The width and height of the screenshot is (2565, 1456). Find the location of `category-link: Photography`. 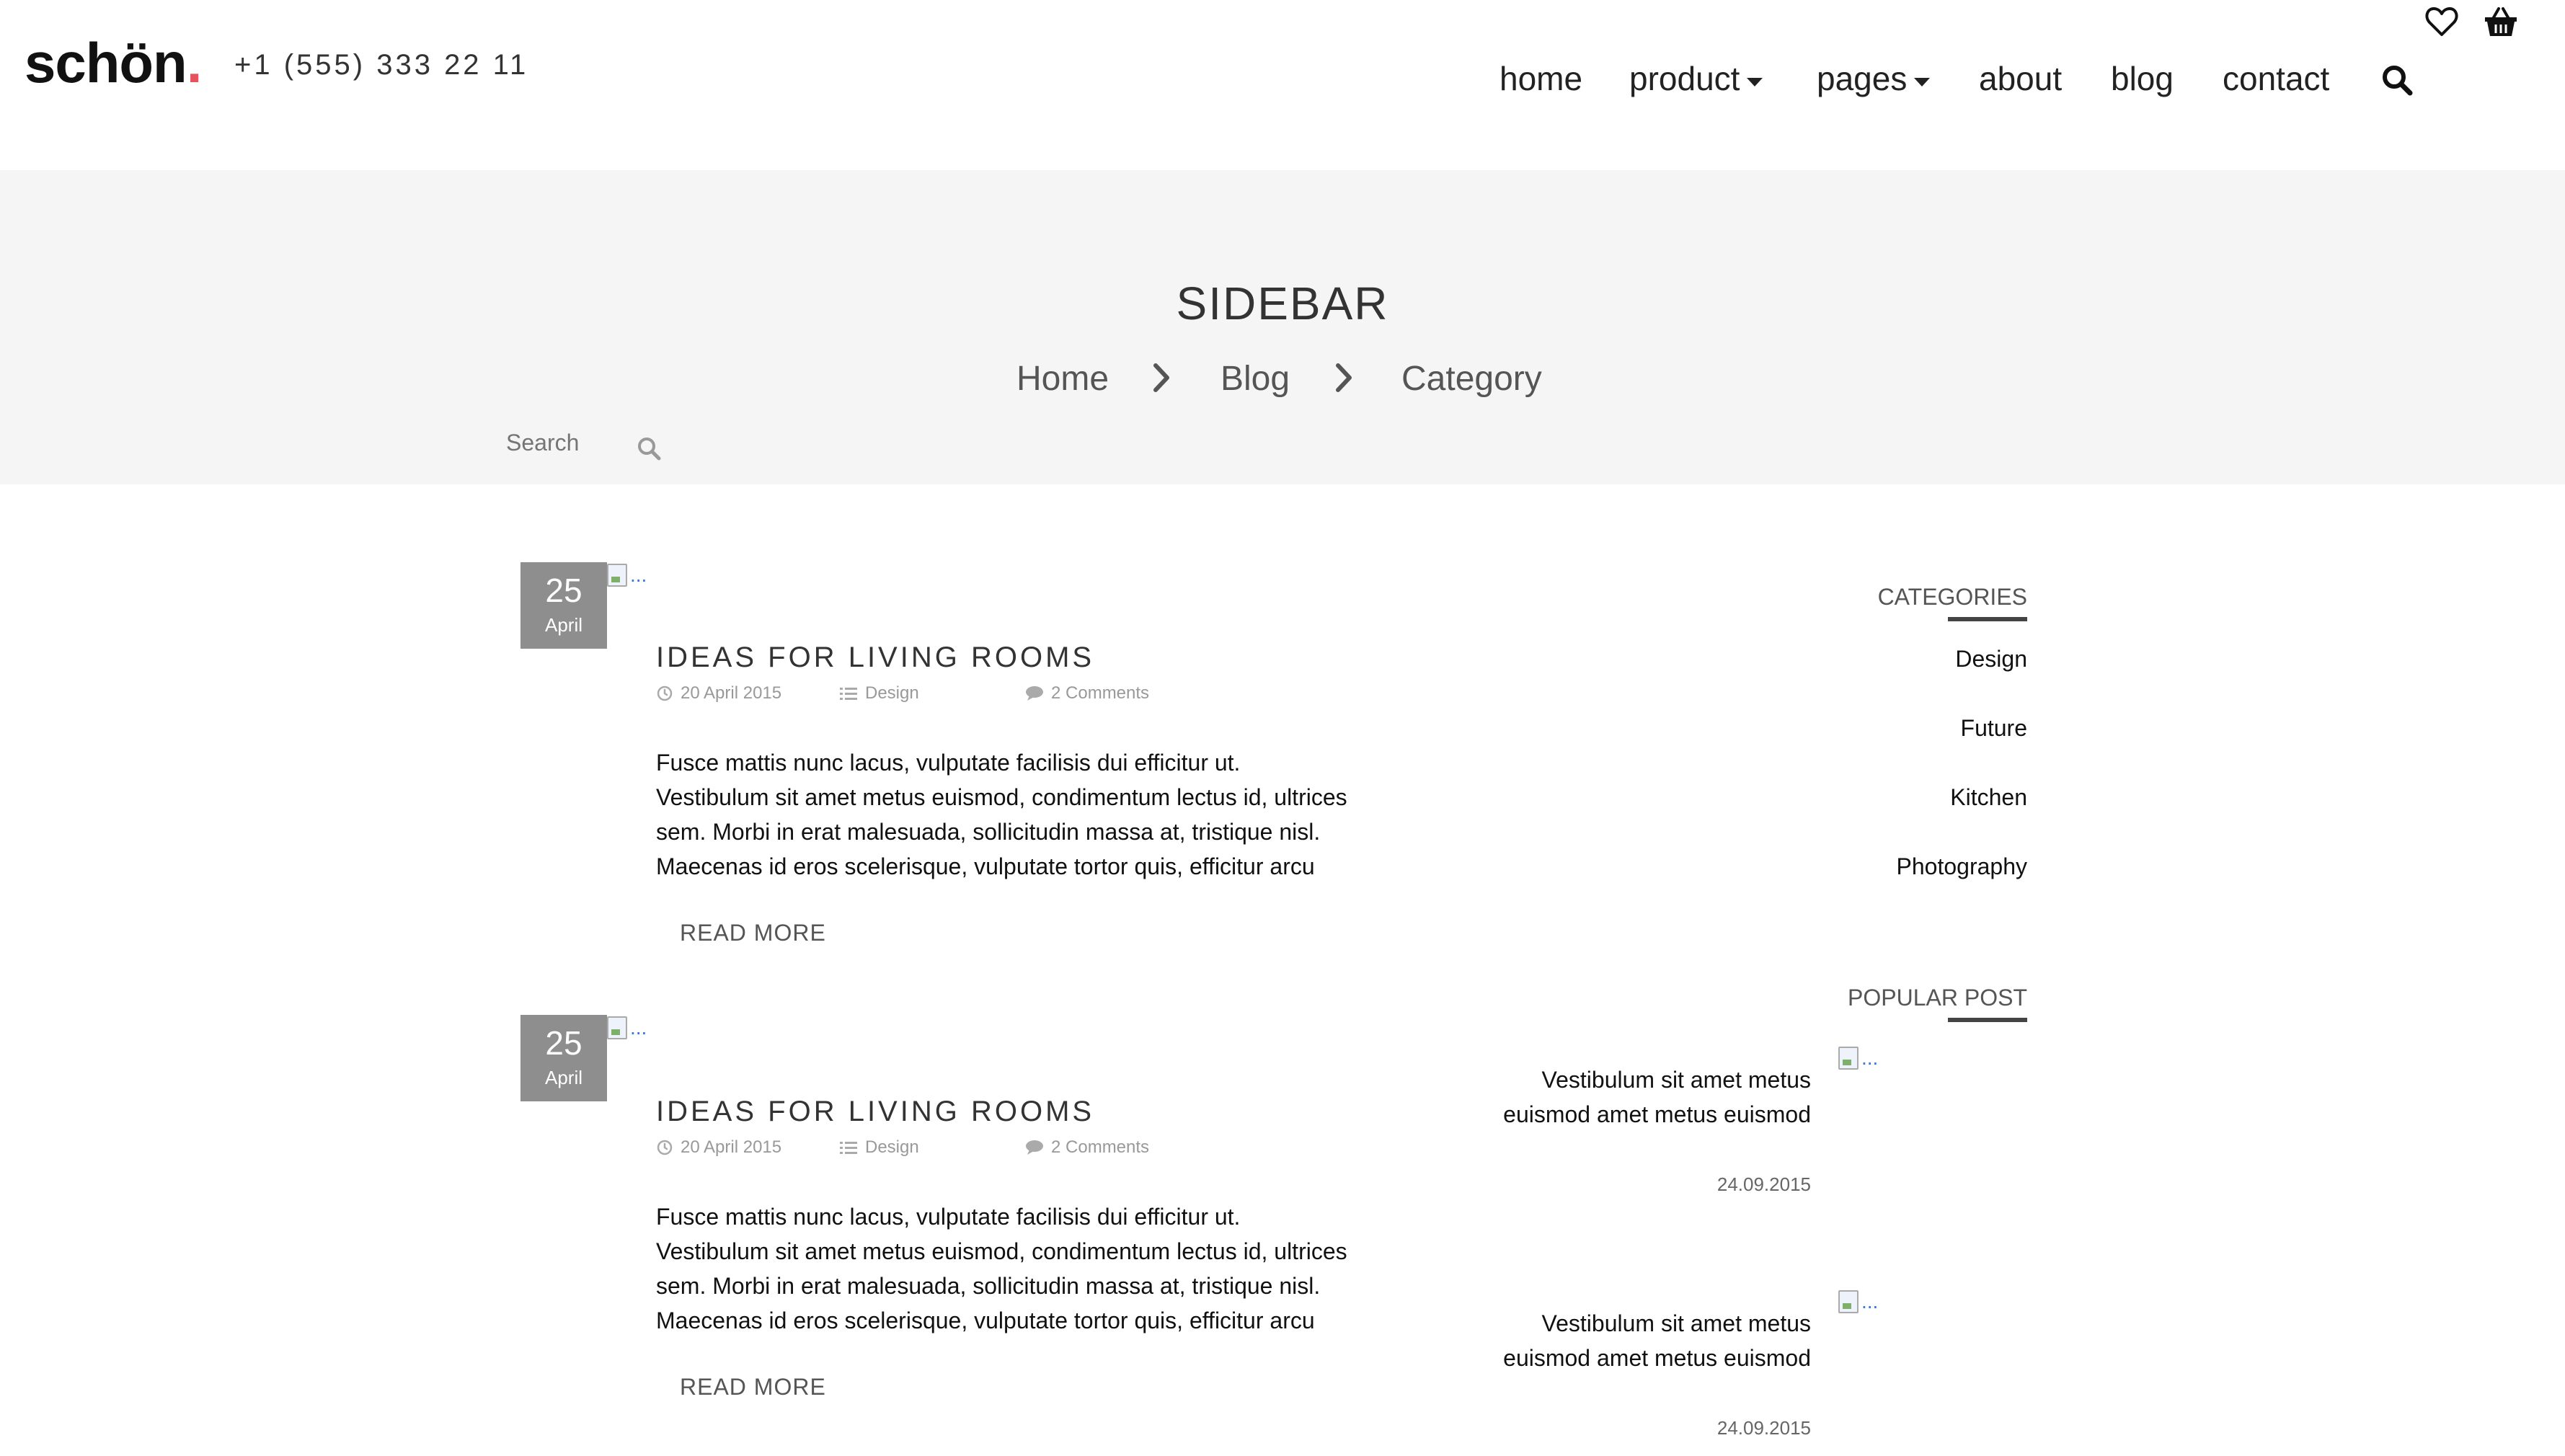

category-link: Photography is located at coordinates (1883, 866).